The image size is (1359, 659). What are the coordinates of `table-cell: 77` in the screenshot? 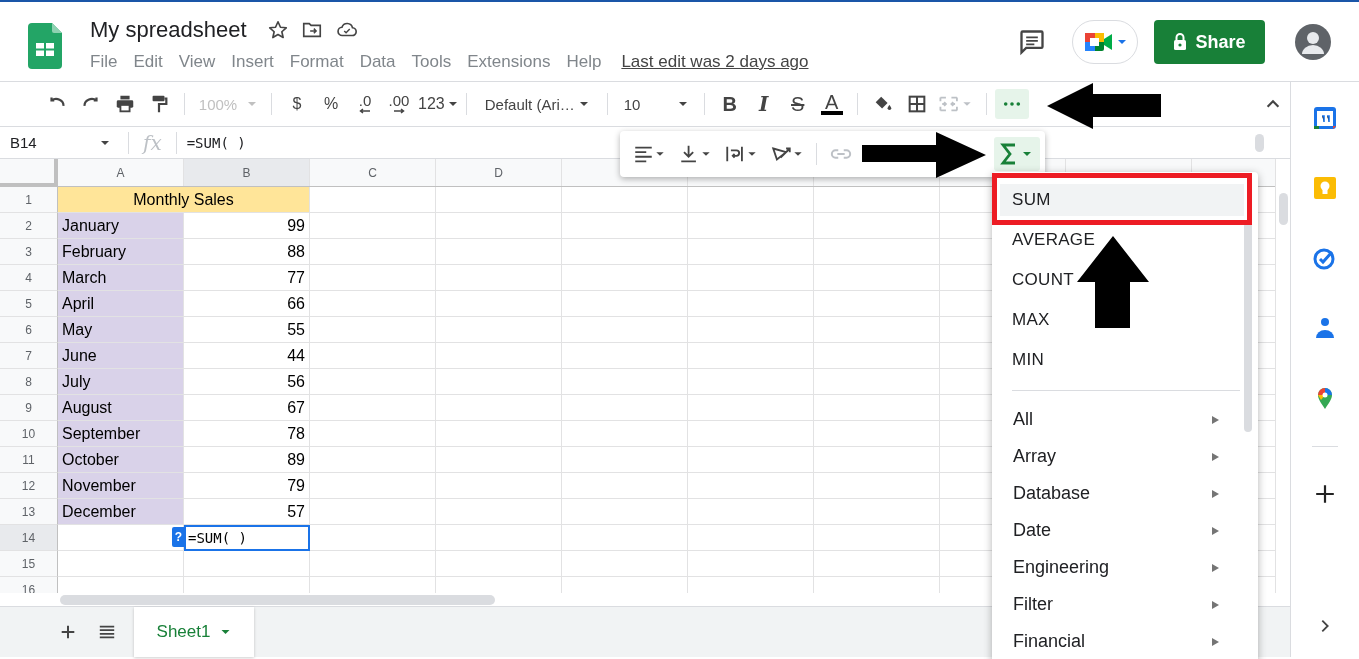 It's located at (247, 278).